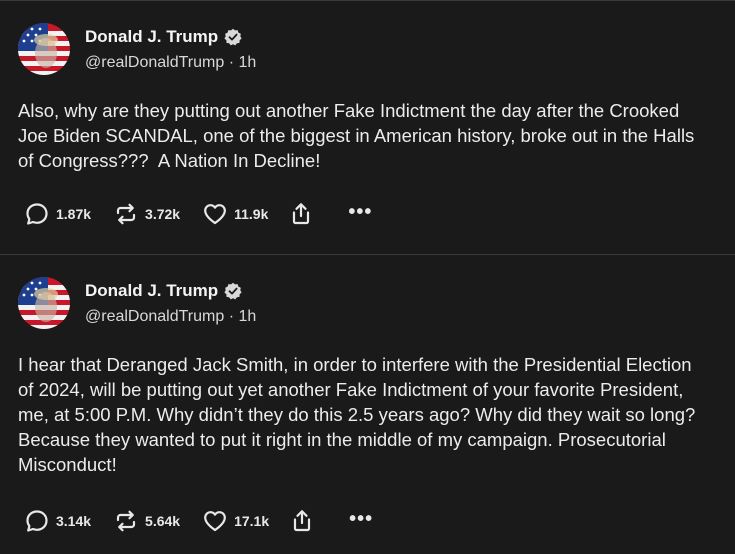 This screenshot has height=554, width=735. I want to click on action-bar: 3.14k 5.64k 17.1k •••, so click(198, 521).